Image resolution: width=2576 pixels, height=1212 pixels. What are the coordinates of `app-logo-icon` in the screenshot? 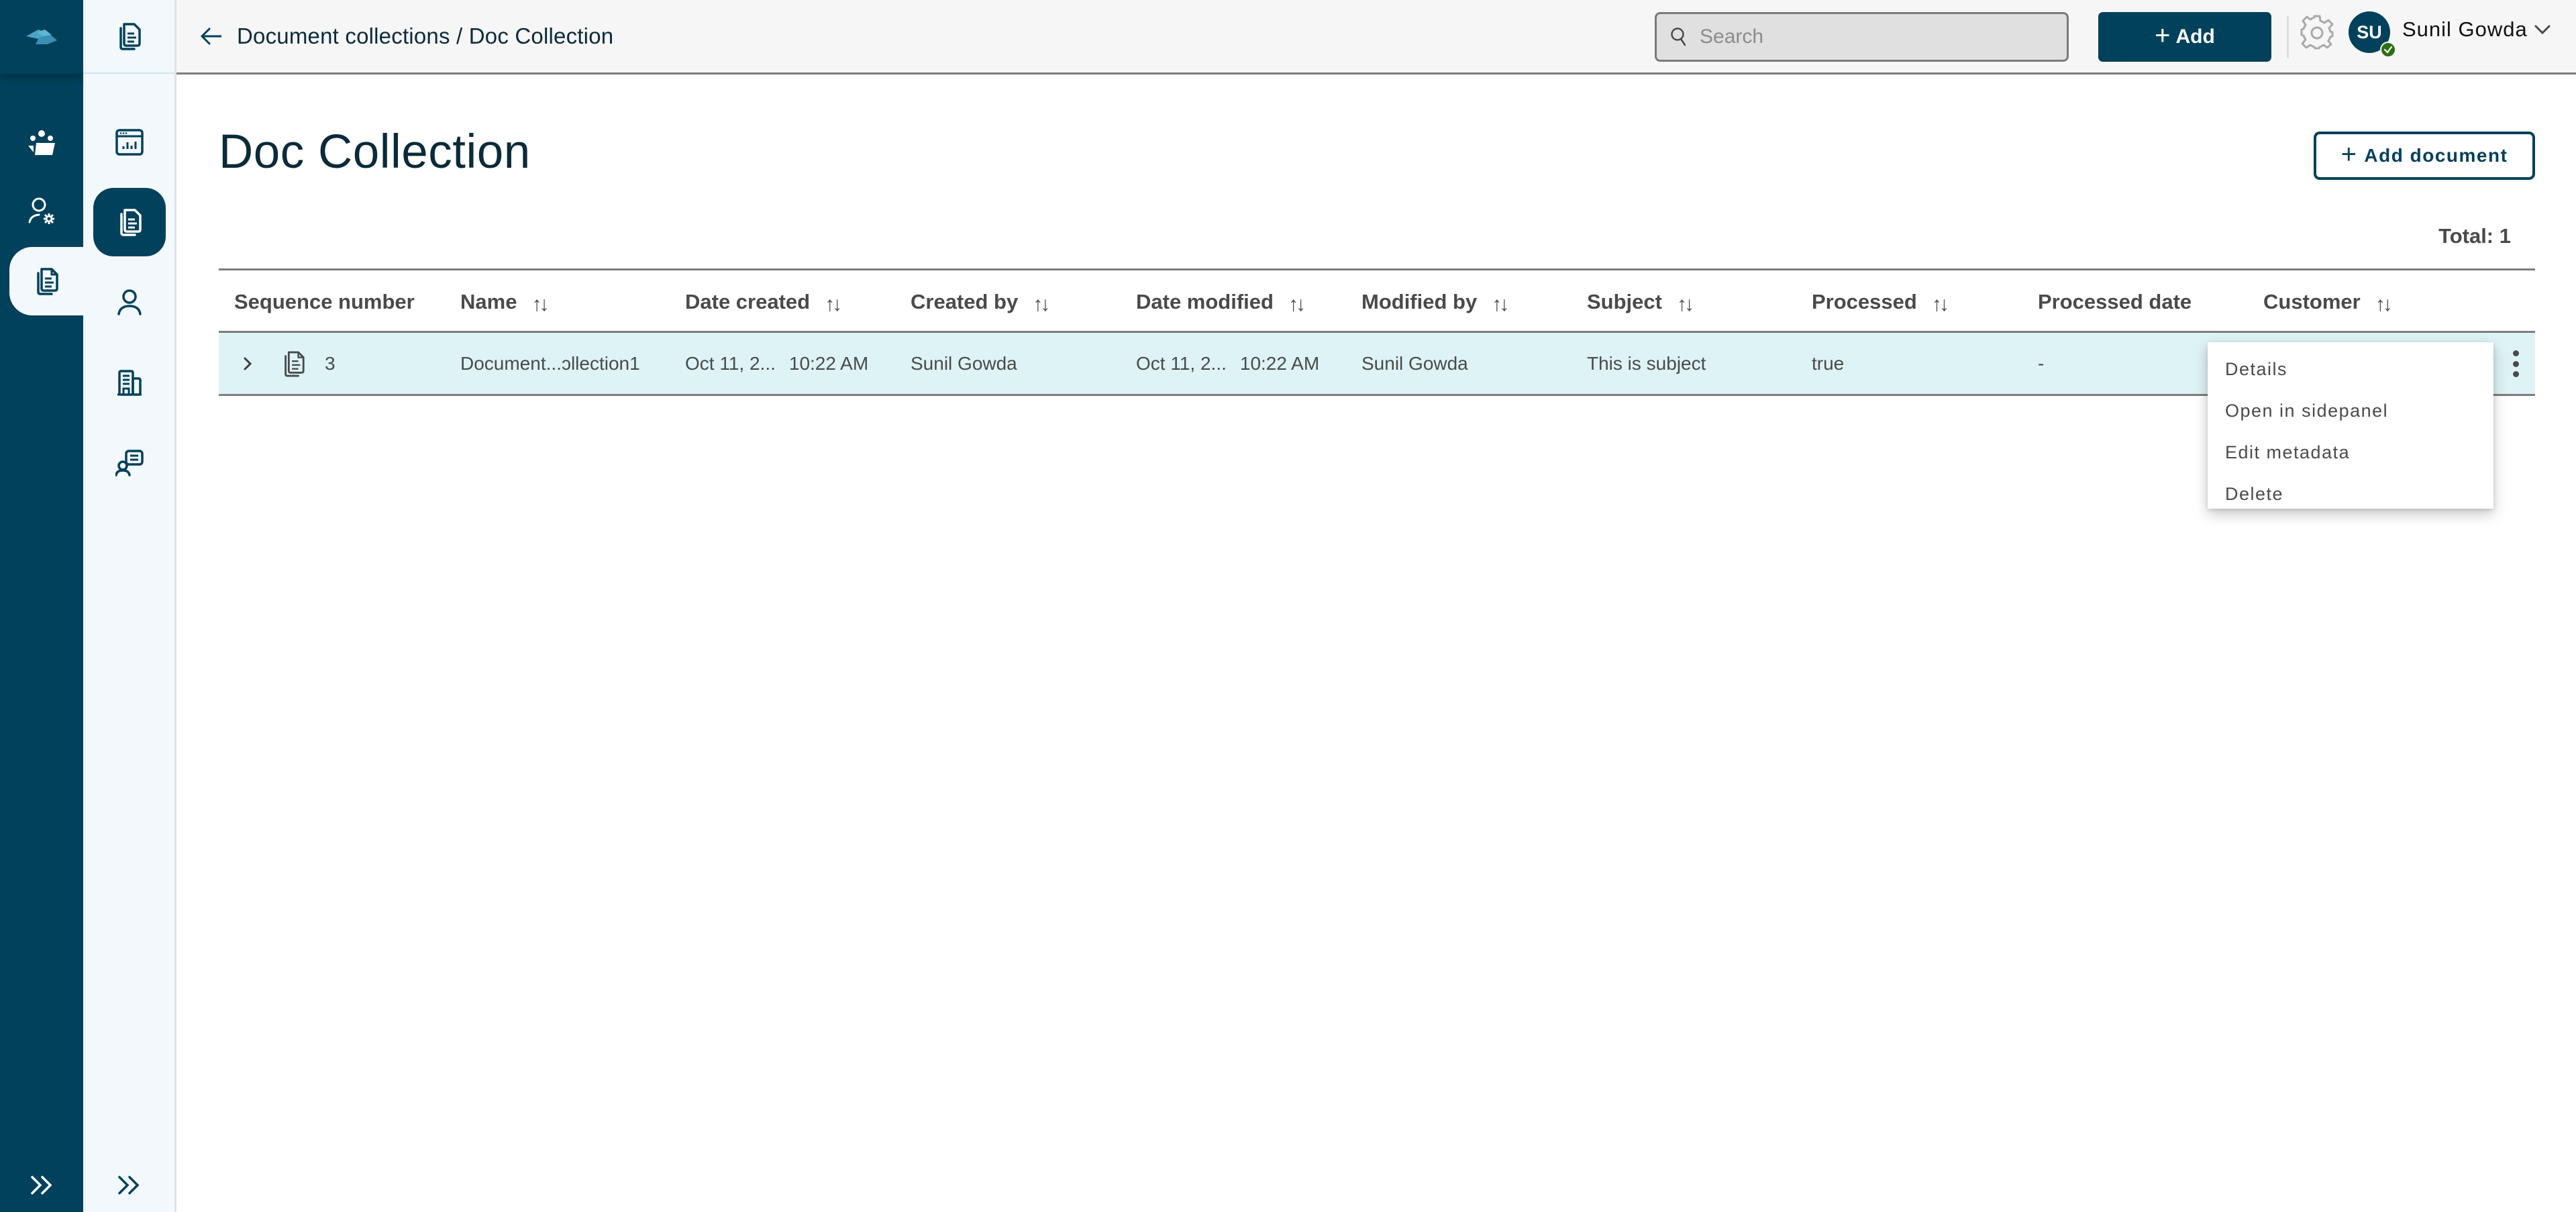 It's located at (41, 37).